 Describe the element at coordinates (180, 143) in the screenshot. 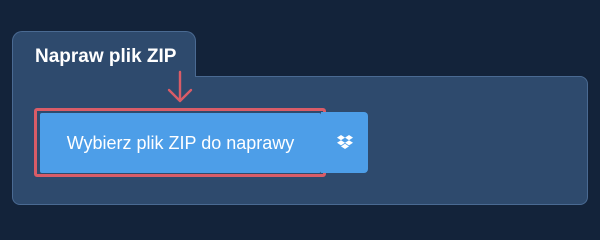

I see `select-zip-button: Wybierz plik ZIP do naprawy` at that location.